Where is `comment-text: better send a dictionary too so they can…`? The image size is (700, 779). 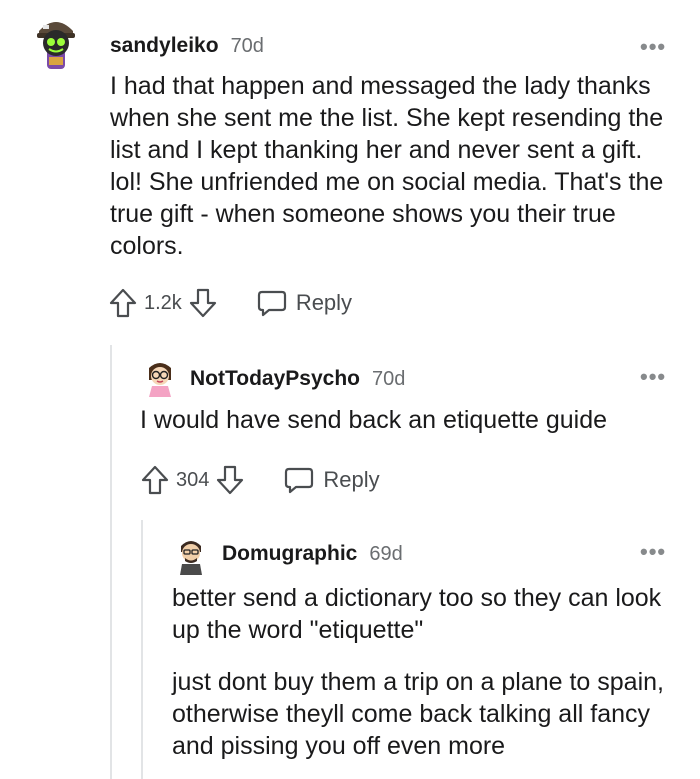 comment-text: better send a dictionary too so they can… is located at coordinates (417, 614).